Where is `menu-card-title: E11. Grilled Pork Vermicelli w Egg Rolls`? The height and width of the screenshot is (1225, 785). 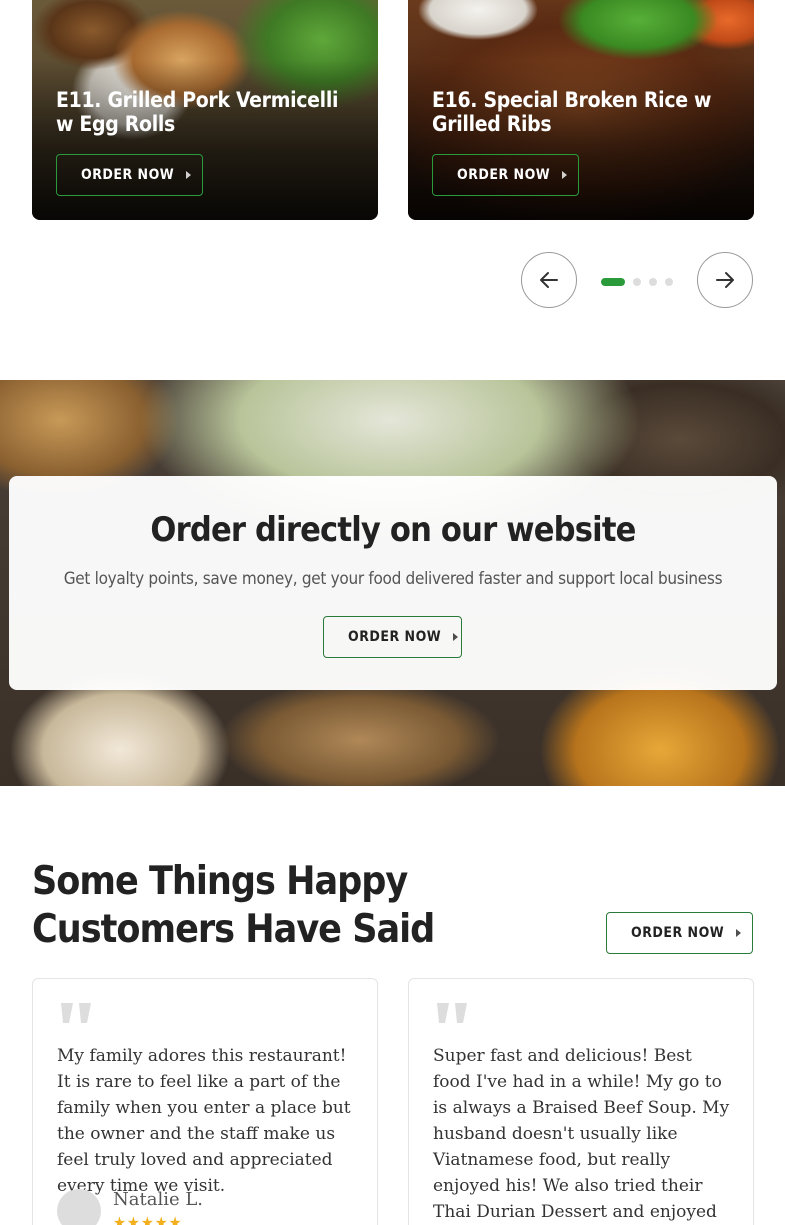
menu-card-title: E11. Grilled Pork Vermicelli w Egg Rolls is located at coordinates (197, 112).